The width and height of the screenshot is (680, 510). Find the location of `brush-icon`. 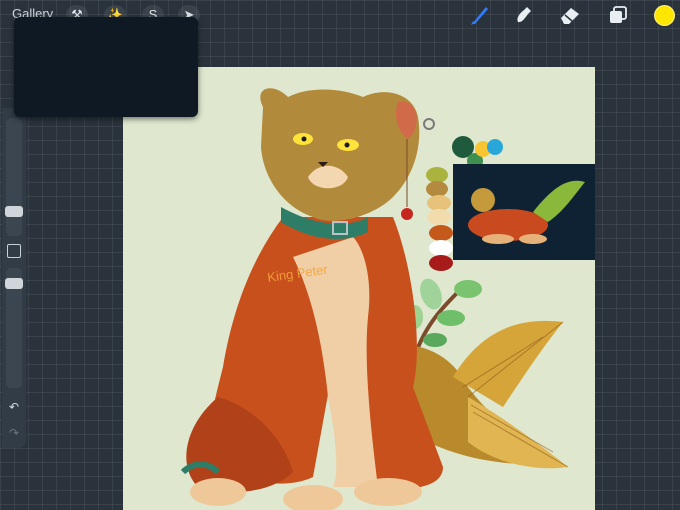

brush-icon is located at coordinates (480, 15).